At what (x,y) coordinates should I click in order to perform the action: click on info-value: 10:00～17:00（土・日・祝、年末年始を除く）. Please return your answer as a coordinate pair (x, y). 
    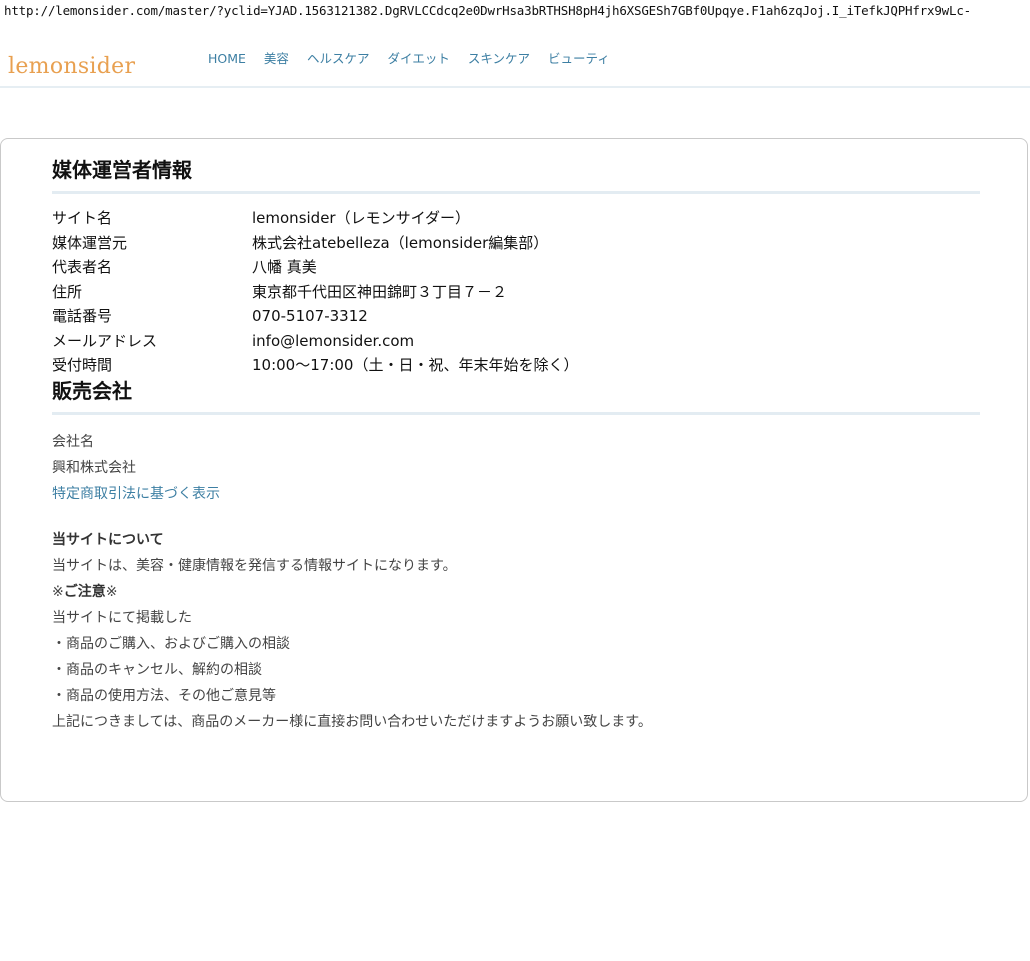
    Looking at the image, I should click on (415, 365).